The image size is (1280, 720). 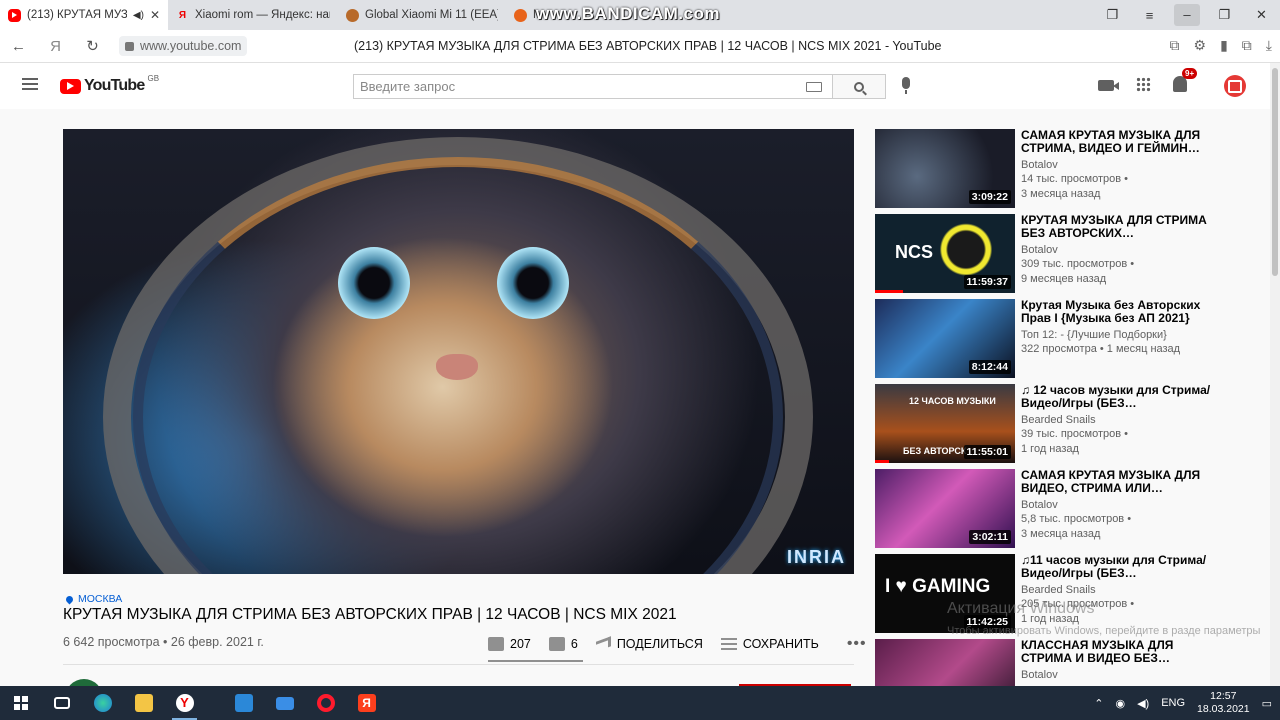 I want to click on video-thumbnail, so click(x=945, y=662).